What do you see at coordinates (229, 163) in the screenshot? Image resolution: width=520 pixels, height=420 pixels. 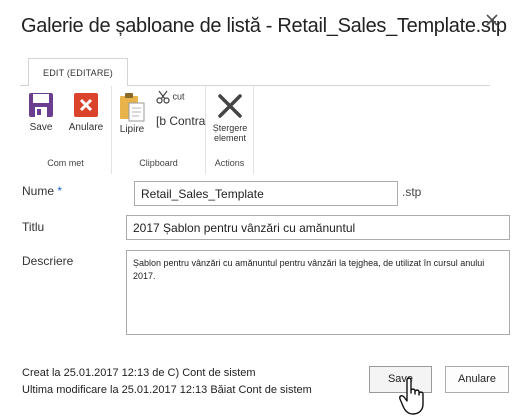 I see `ribbon-group-actions-label: Actions` at bounding box center [229, 163].